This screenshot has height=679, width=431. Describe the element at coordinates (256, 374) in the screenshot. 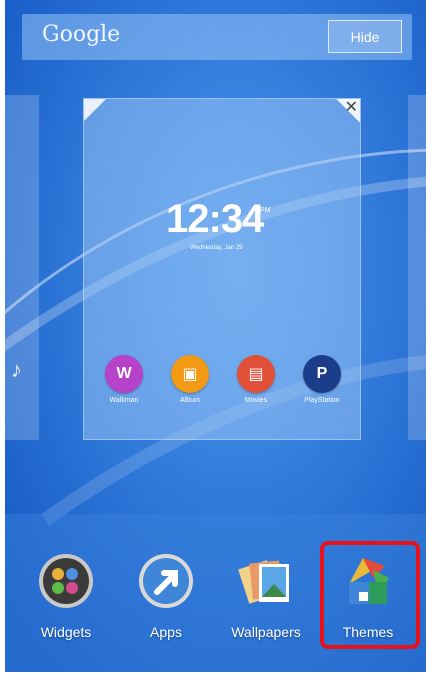

I see `movies-icon: ▤` at that location.